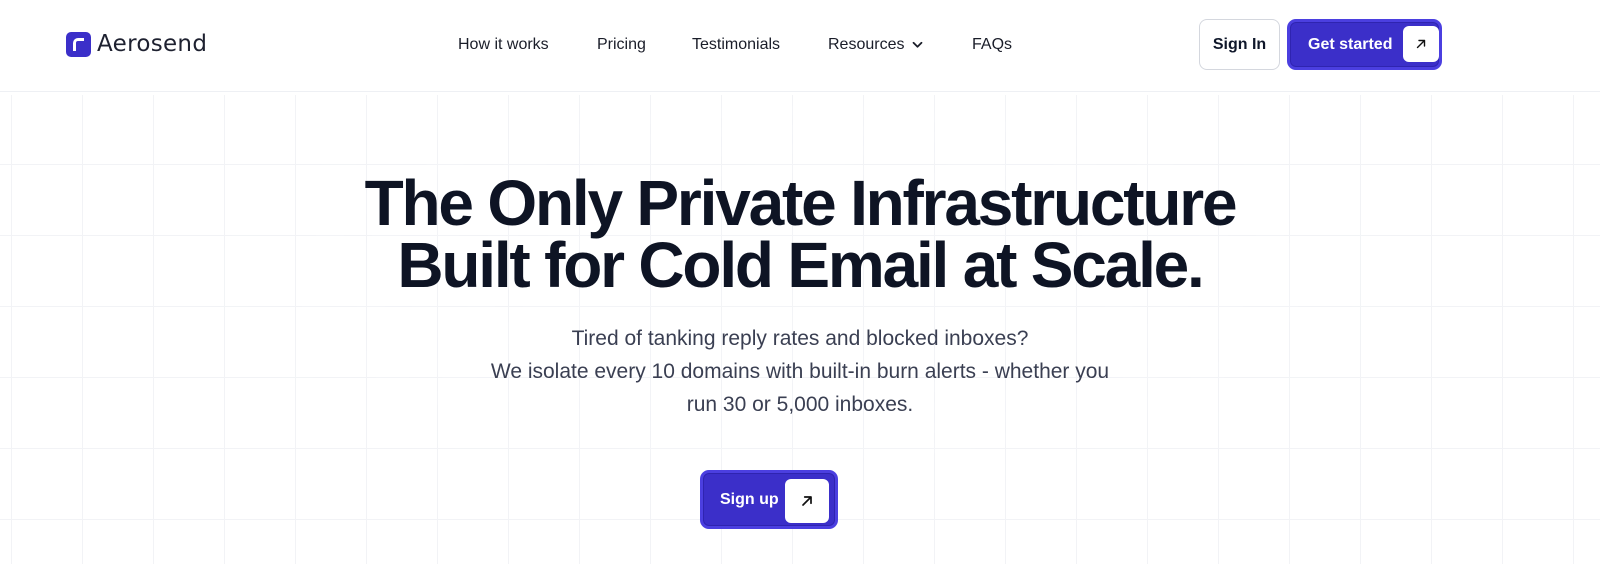  I want to click on get-started-button: Get started, so click(1364, 44).